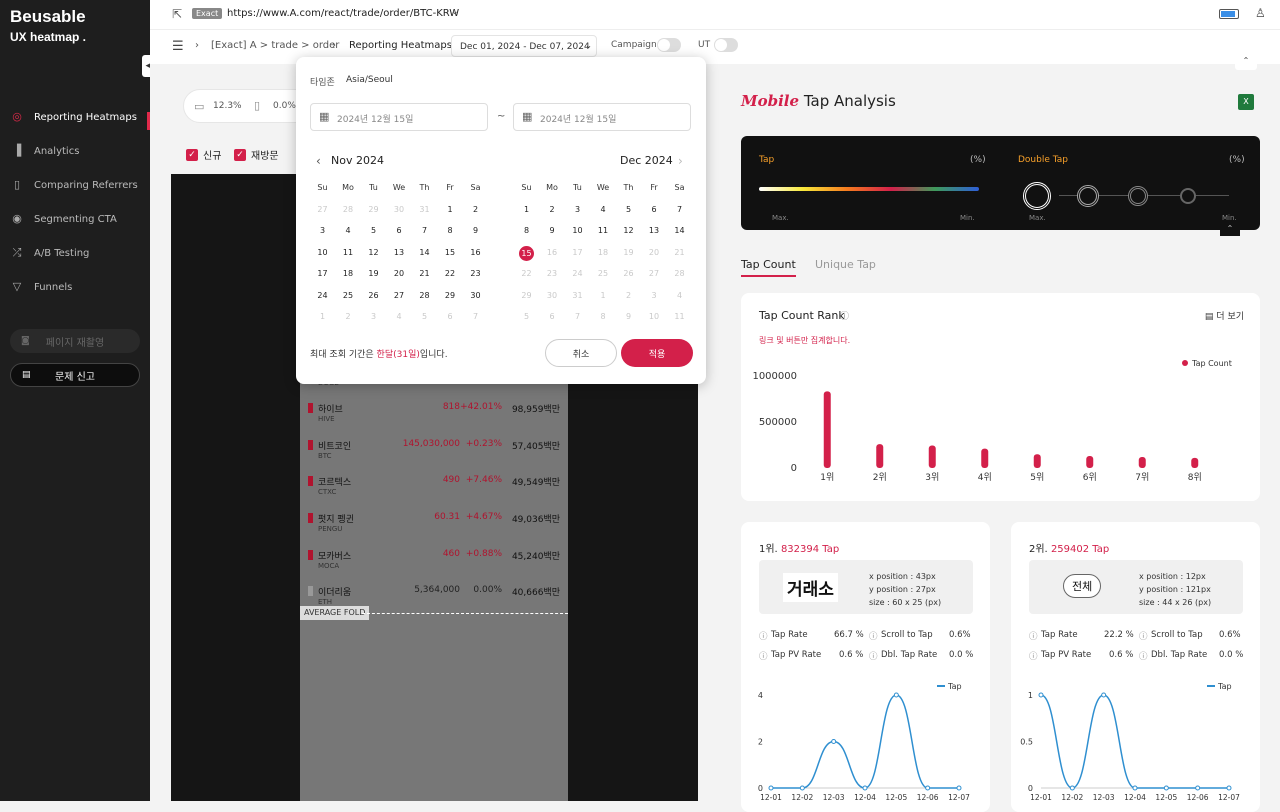  What do you see at coordinates (726, 45) in the screenshot?
I see `ut-toggle` at bounding box center [726, 45].